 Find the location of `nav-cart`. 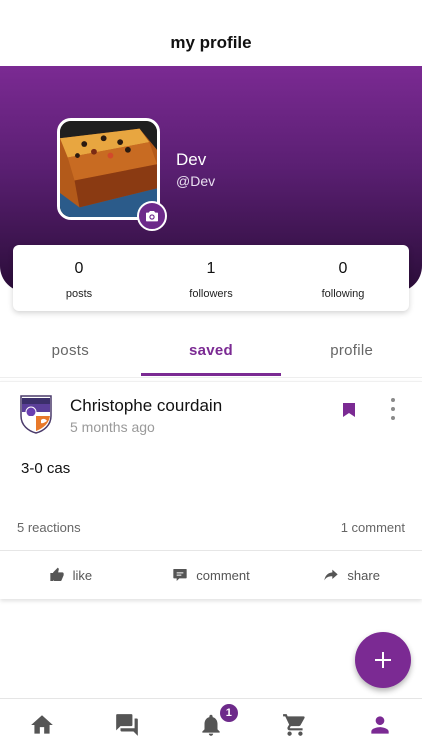

nav-cart is located at coordinates (295, 724).